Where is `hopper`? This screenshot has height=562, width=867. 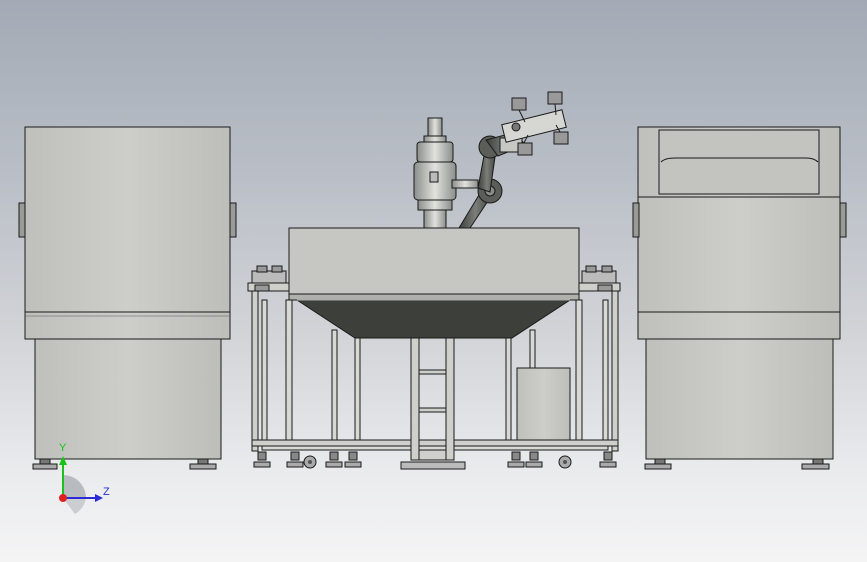
hopper is located at coordinates (434, 283).